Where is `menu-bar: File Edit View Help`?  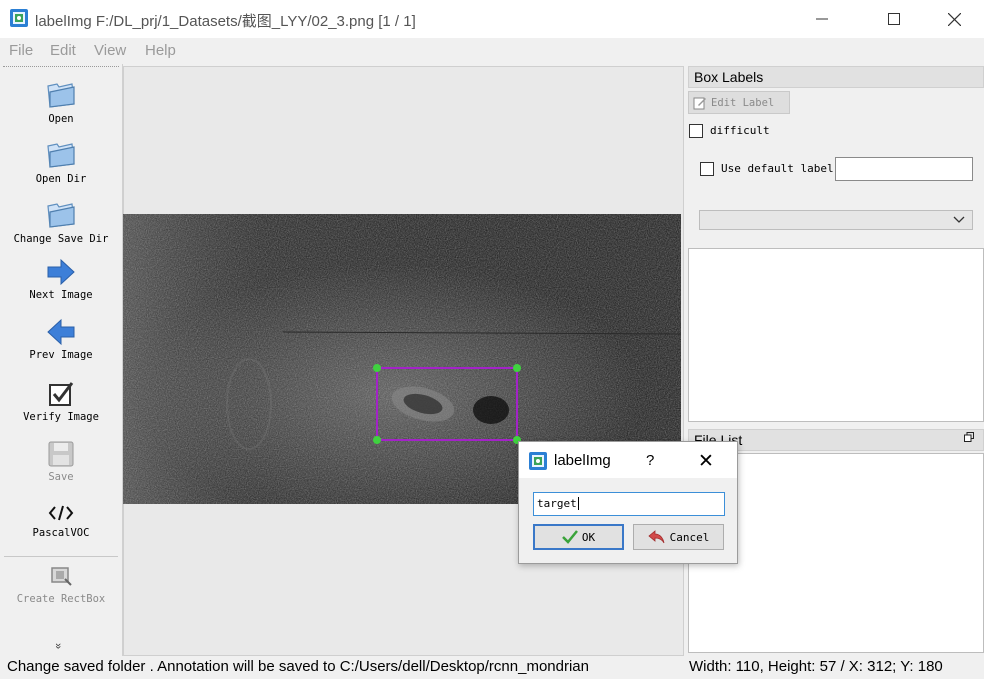 menu-bar: File Edit View Help is located at coordinates (492, 51).